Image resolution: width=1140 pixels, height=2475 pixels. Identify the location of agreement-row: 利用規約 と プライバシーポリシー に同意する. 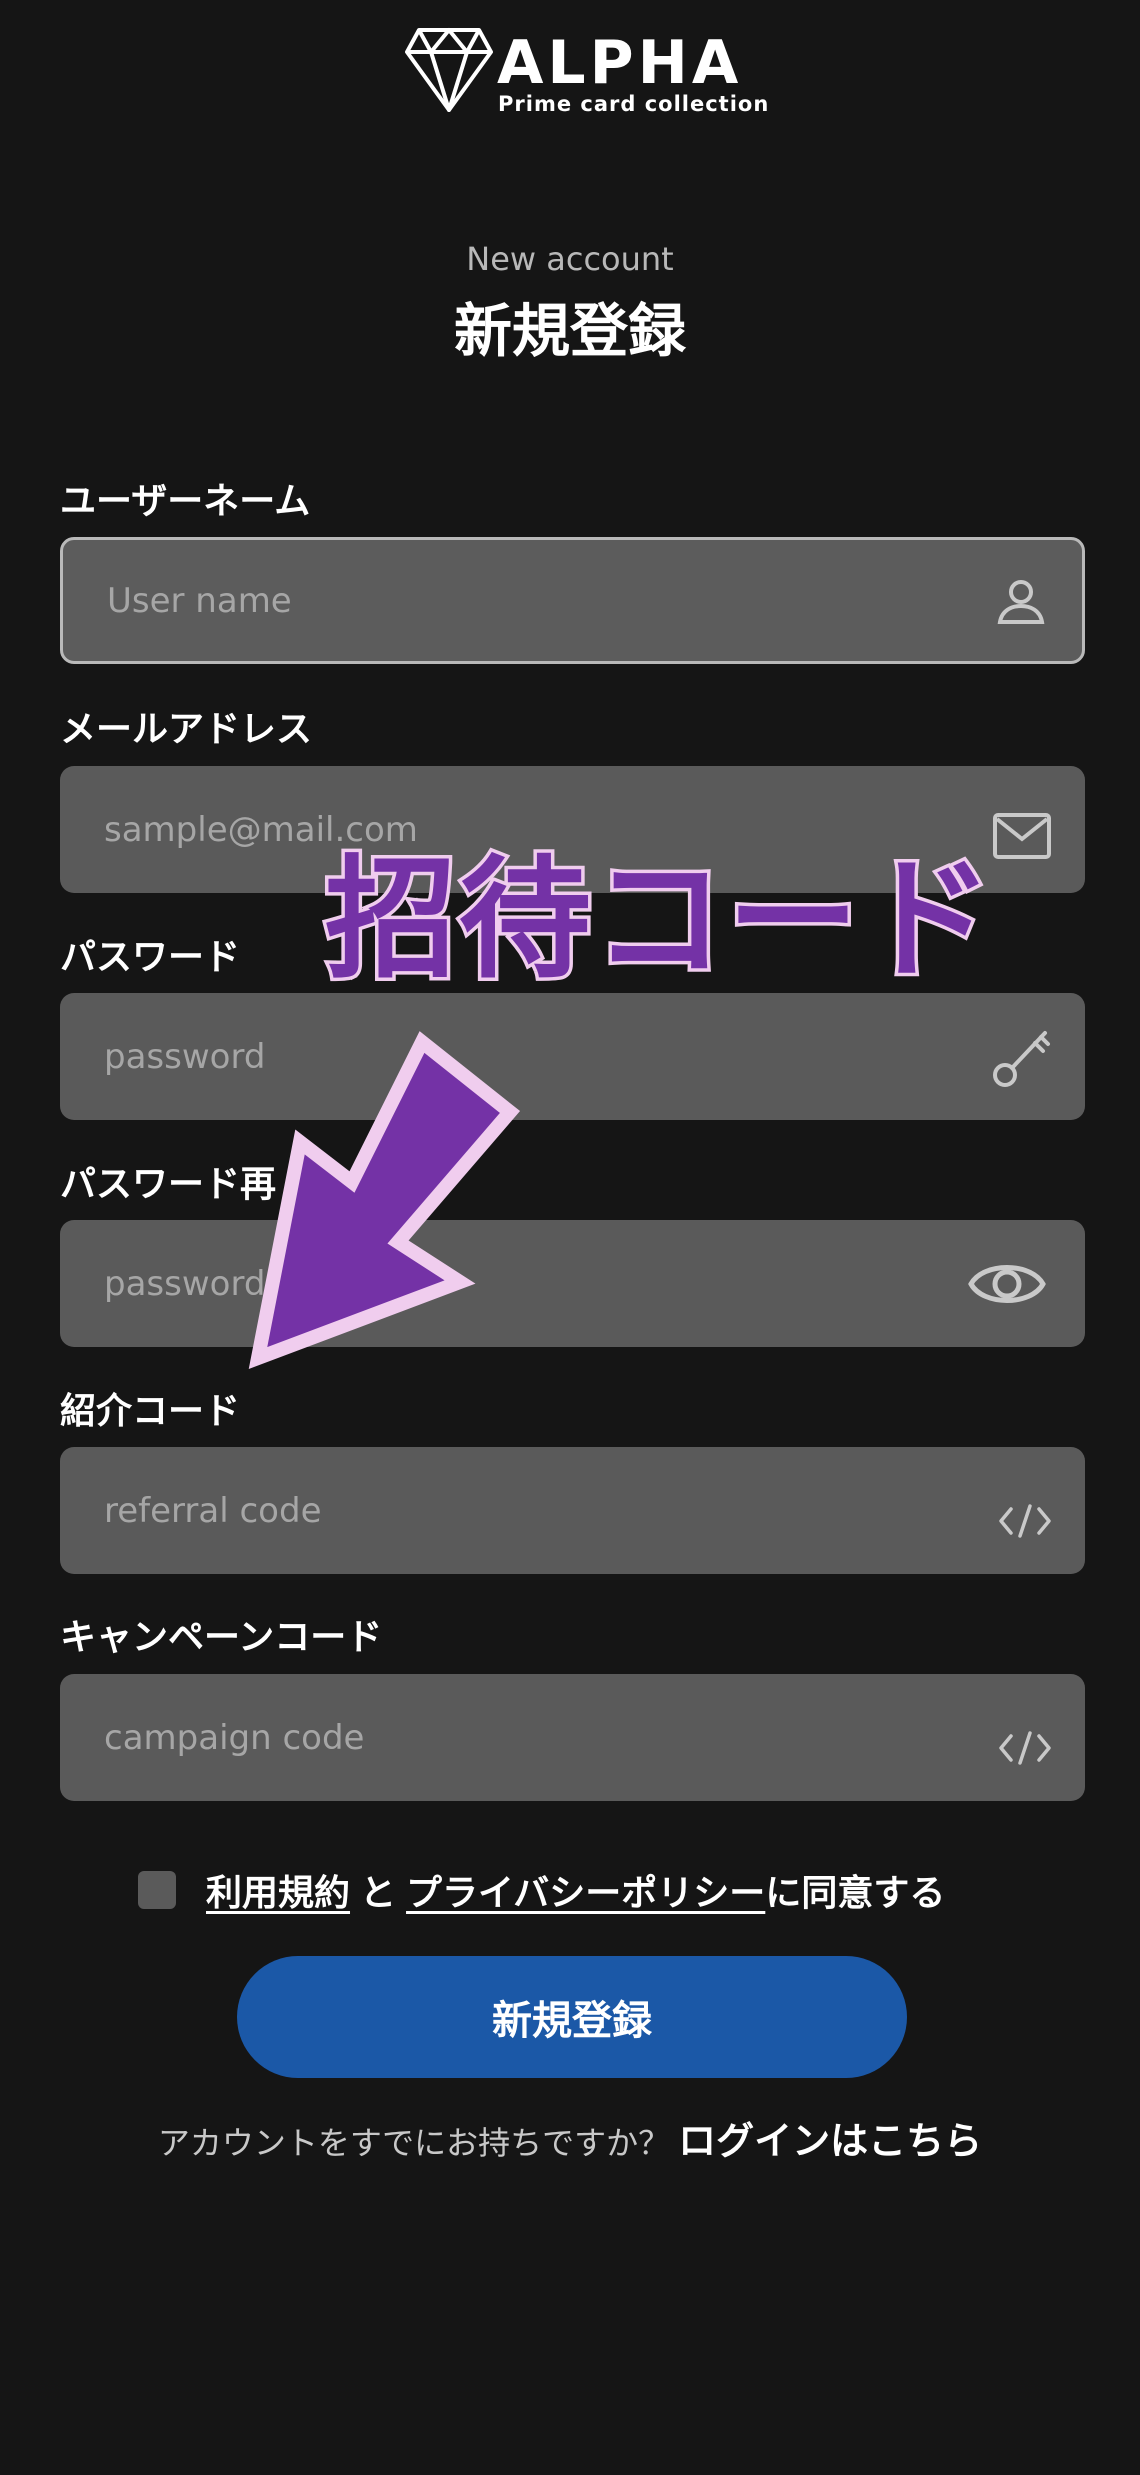
(541, 1890).